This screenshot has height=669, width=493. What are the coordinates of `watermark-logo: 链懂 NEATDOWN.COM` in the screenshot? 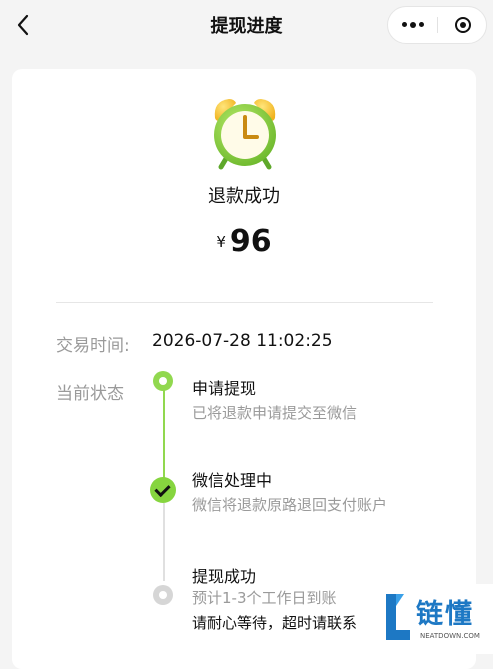 It's located at (435, 619).